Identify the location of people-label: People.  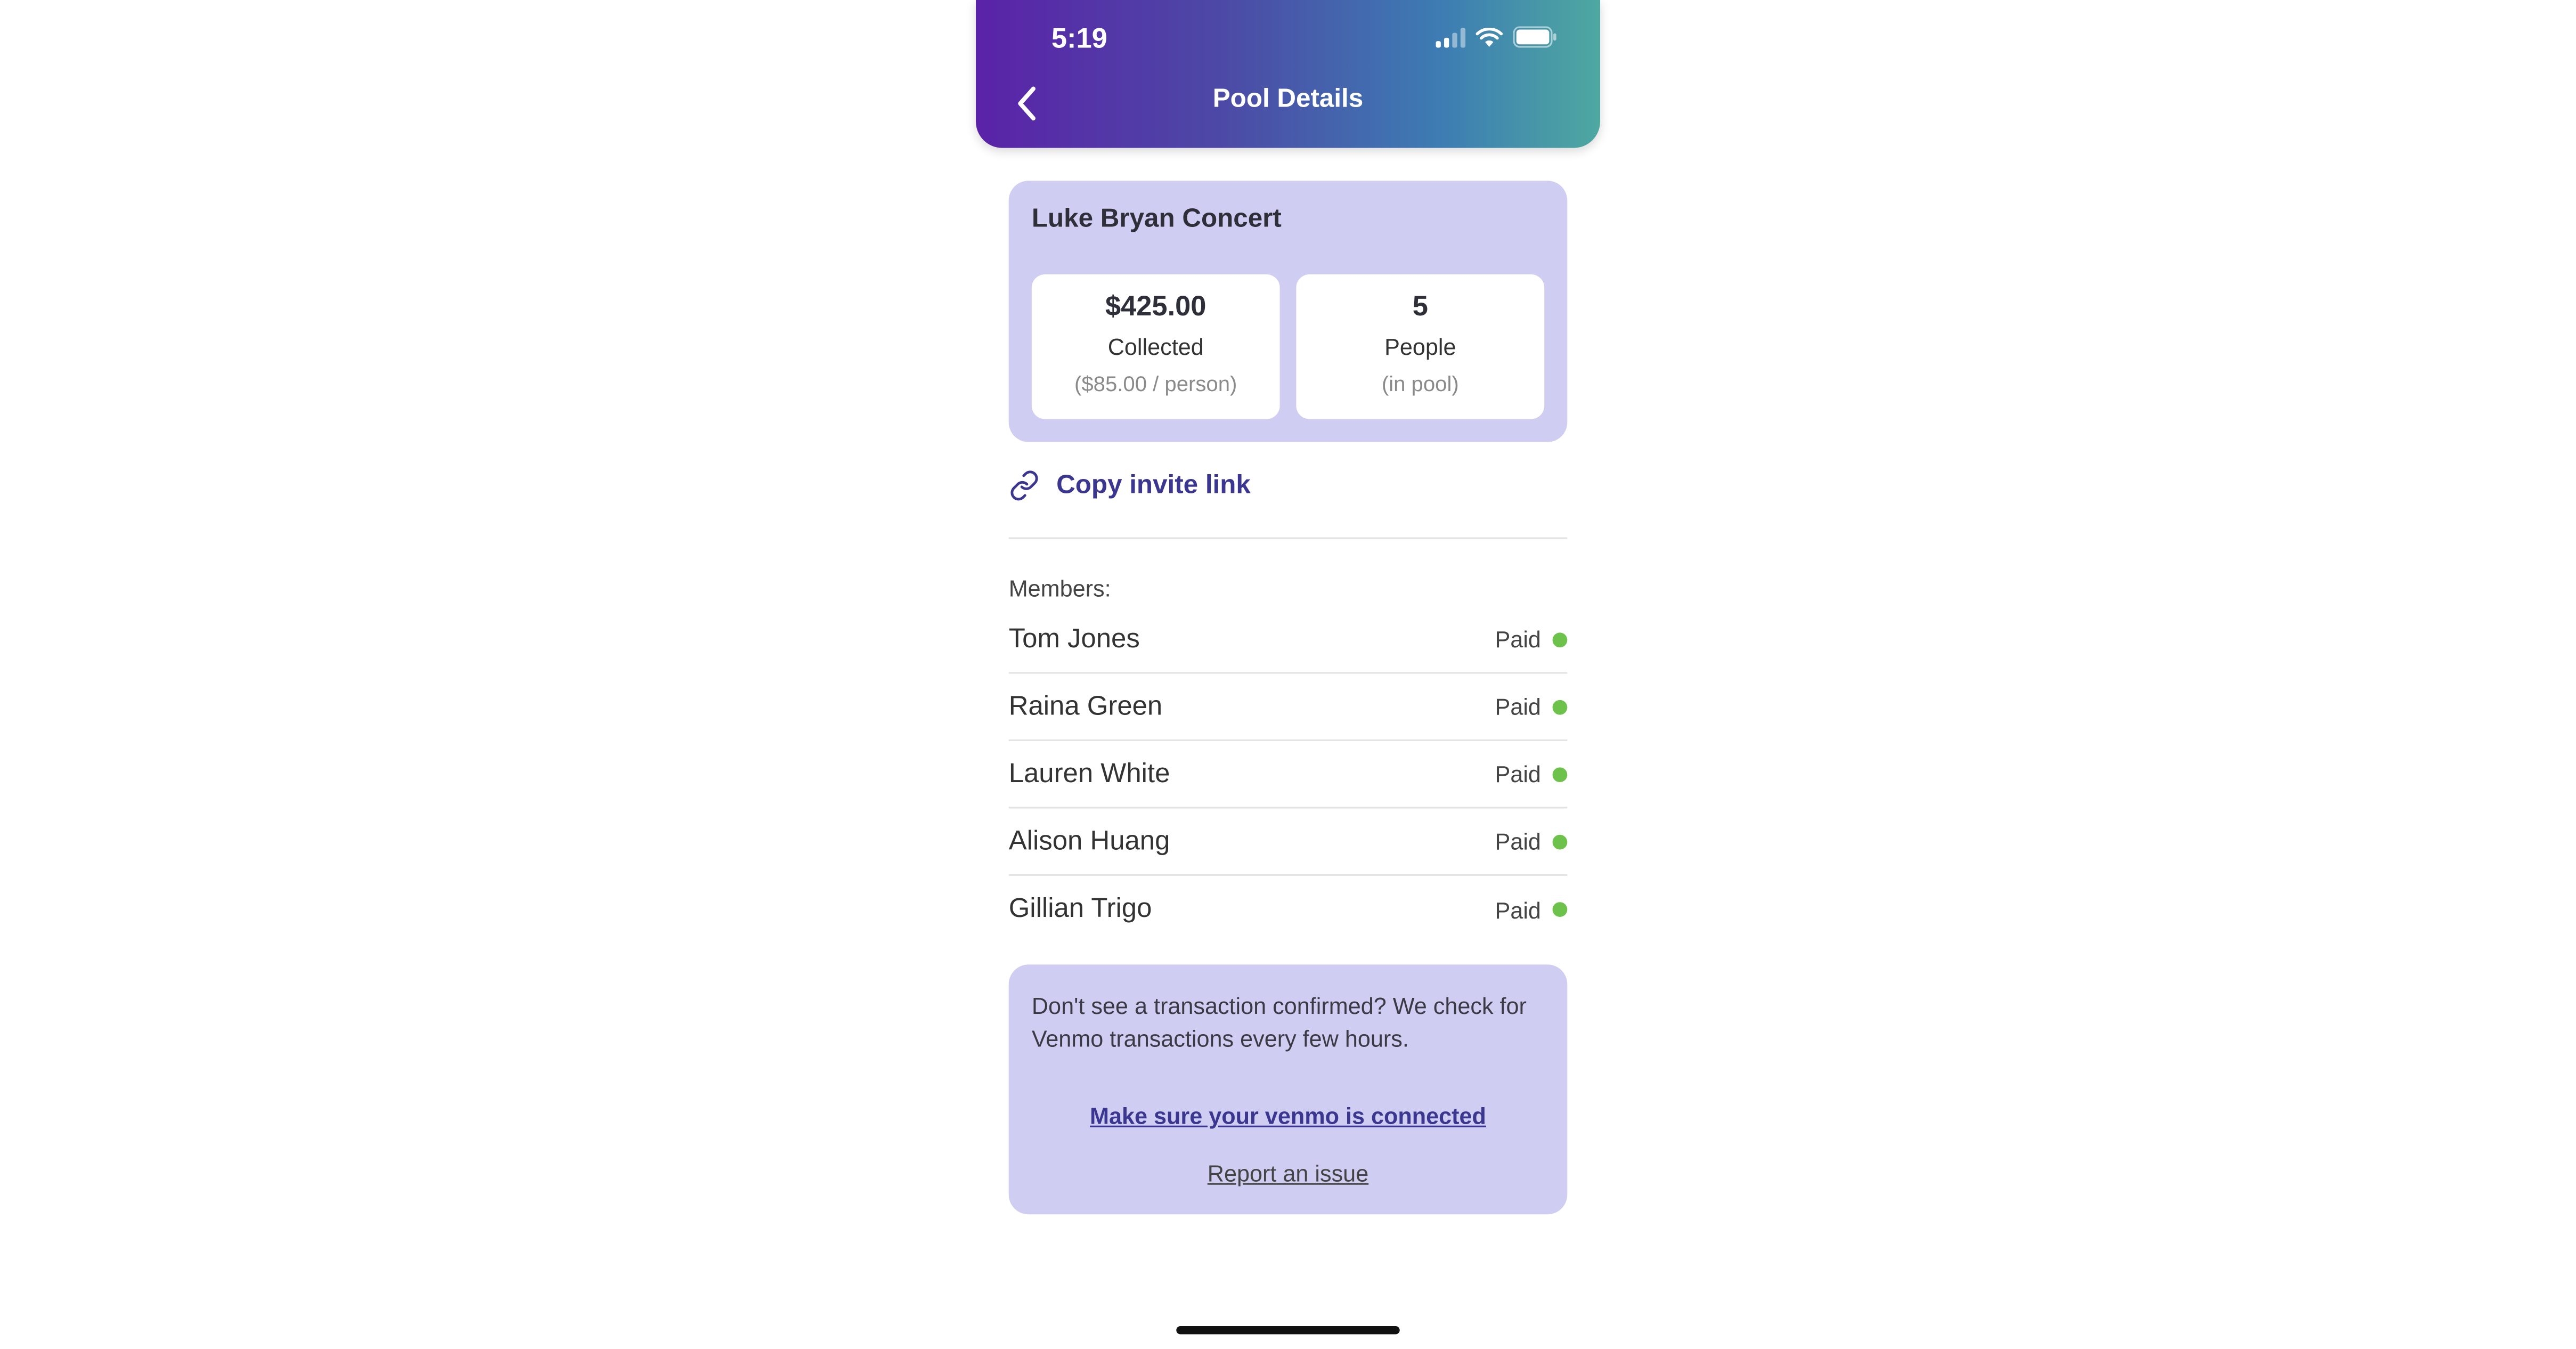
(1420, 347).